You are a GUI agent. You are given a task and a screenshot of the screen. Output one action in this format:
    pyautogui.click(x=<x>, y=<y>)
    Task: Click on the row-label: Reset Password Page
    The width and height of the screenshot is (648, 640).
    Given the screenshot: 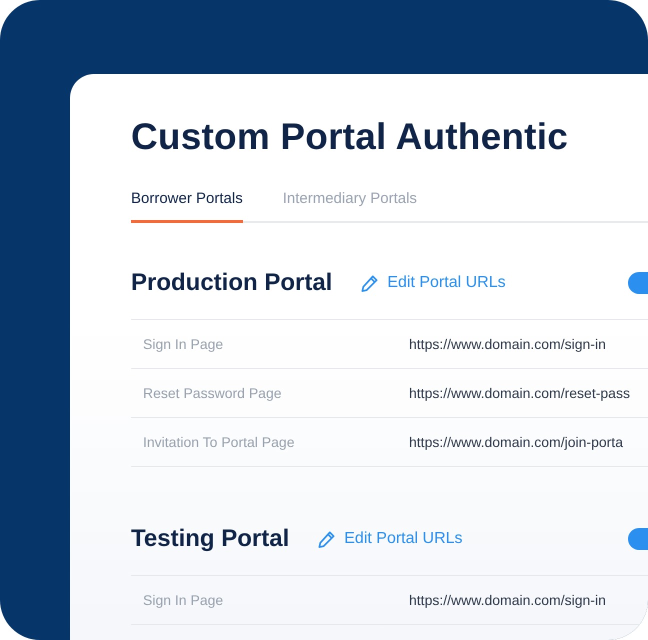 What is the action you would take?
    pyautogui.click(x=212, y=393)
    